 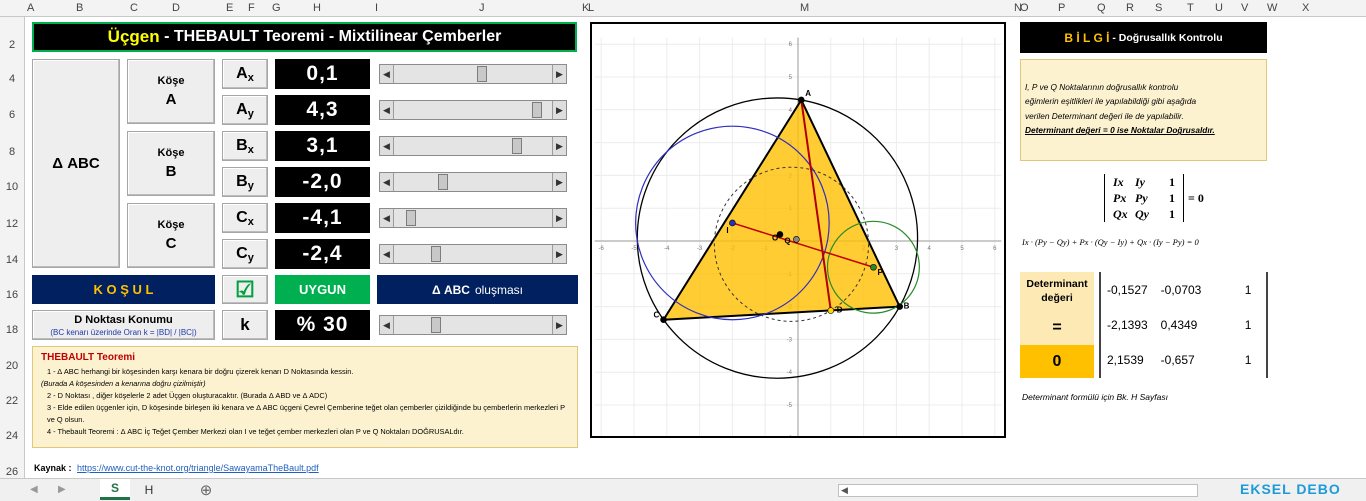 I want to click on row-header-22: 22, so click(x=12, y=401).